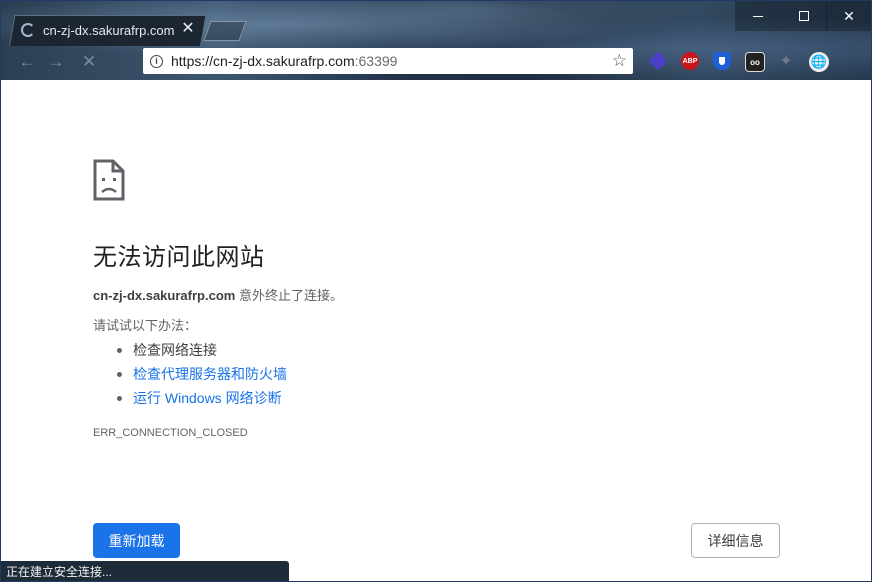 Image resolution: width=872 pixels, height=582 pixels. I want to click on back-button: ←, so click(27, 62).